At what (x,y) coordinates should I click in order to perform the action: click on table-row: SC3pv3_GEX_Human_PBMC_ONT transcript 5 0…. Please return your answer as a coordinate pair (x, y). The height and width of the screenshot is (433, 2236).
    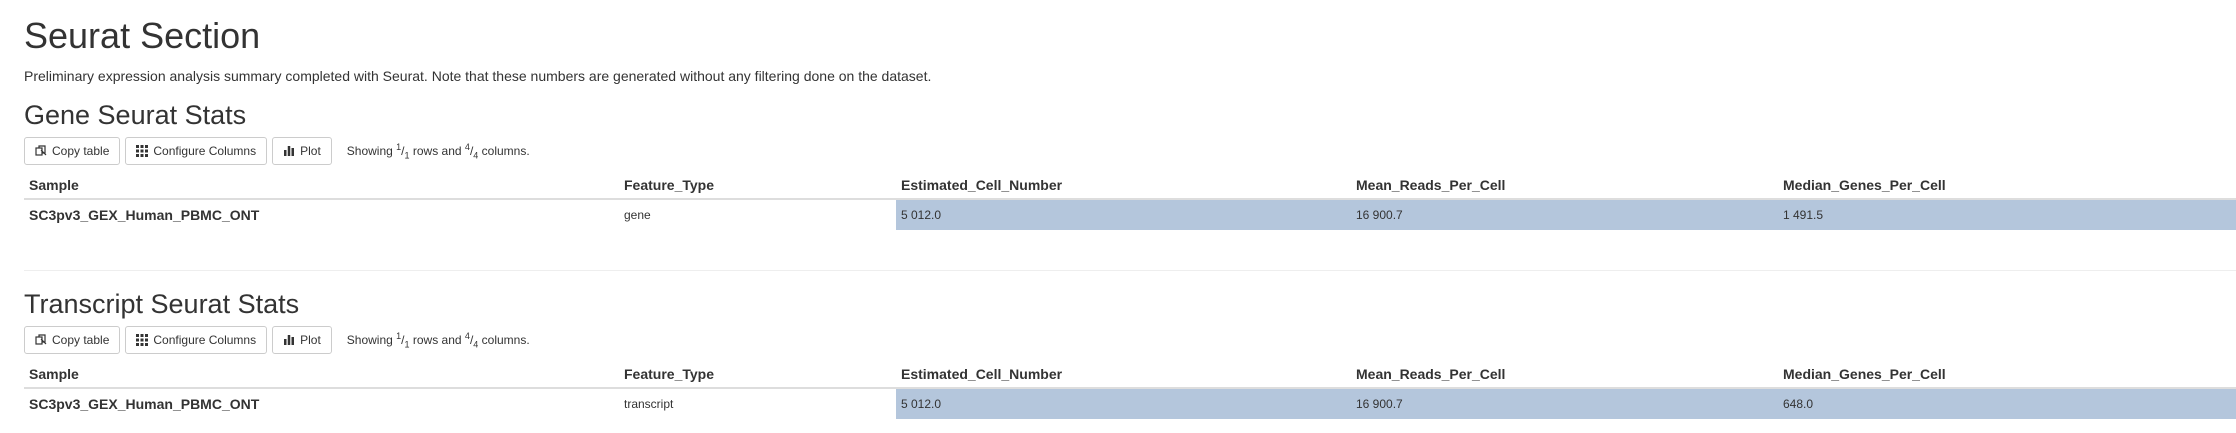
    Looking at the image, I should click on (1130, 403).